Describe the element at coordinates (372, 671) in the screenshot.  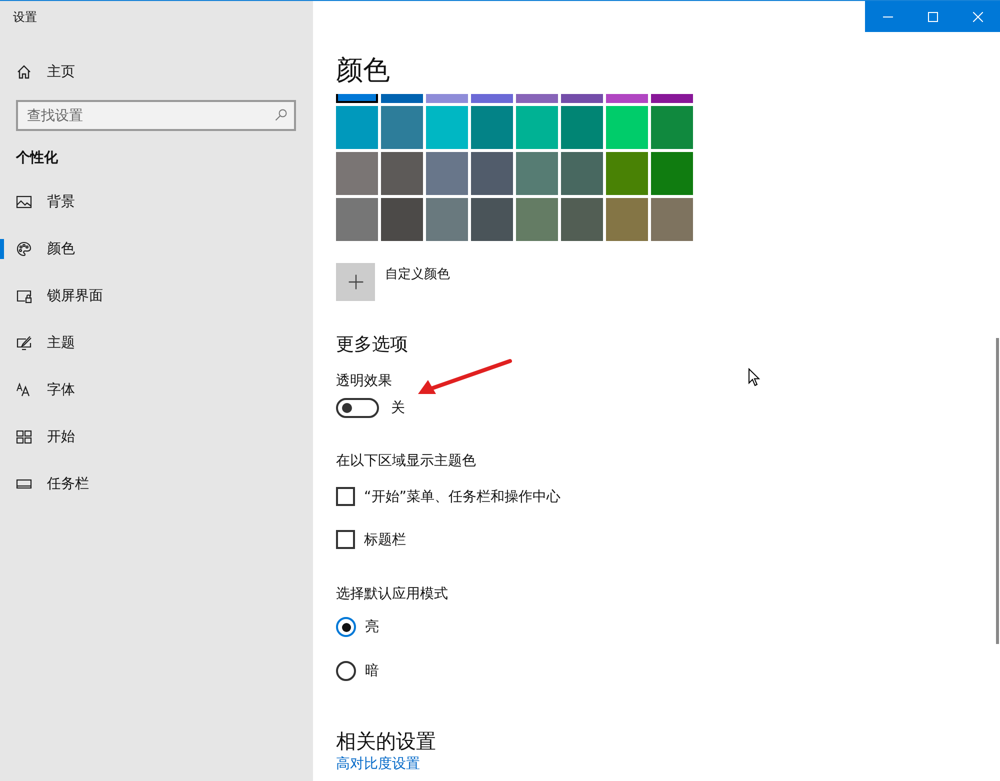
I see `radio-label: 暗` at that location.